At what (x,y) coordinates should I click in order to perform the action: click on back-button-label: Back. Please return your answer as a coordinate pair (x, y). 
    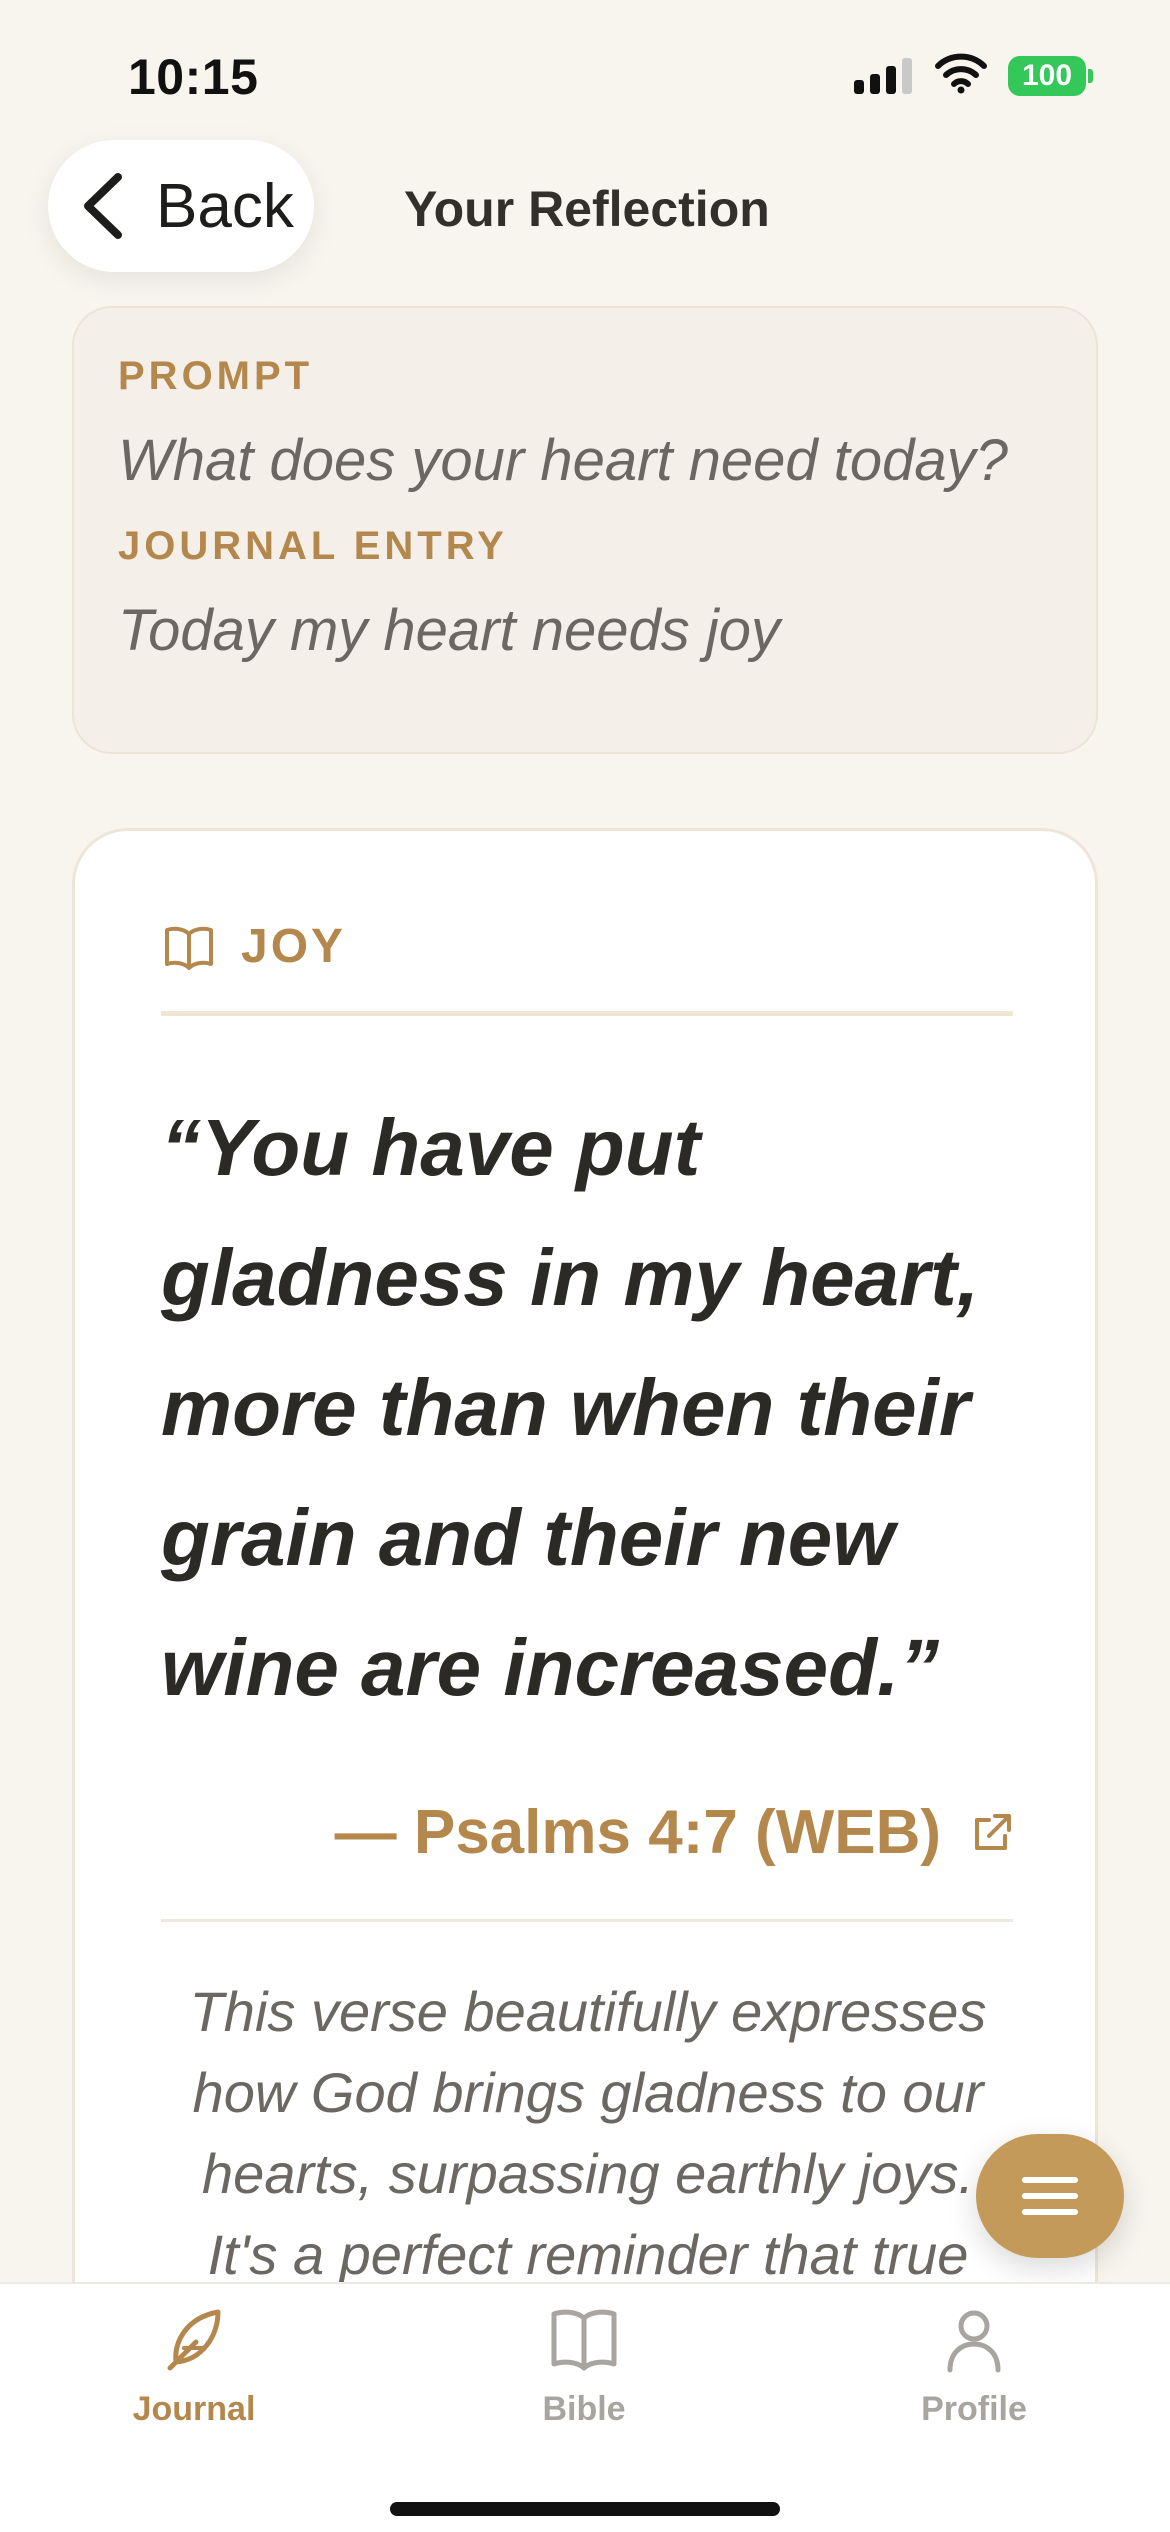
    Looking at the image, I should click on (225, 206).